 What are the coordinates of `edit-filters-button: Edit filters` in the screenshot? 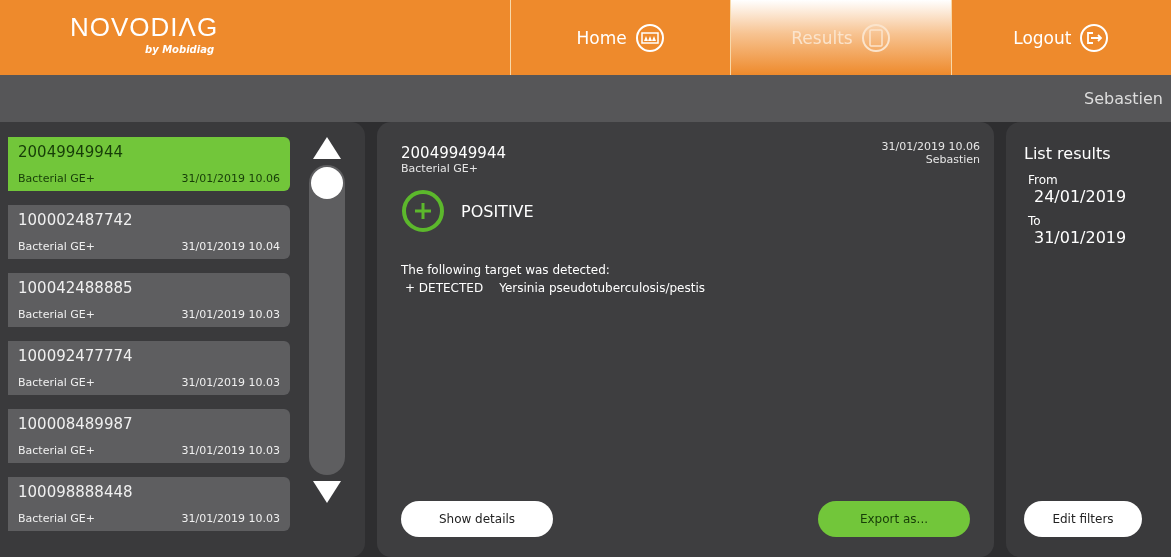 It's located at (1083, 519).